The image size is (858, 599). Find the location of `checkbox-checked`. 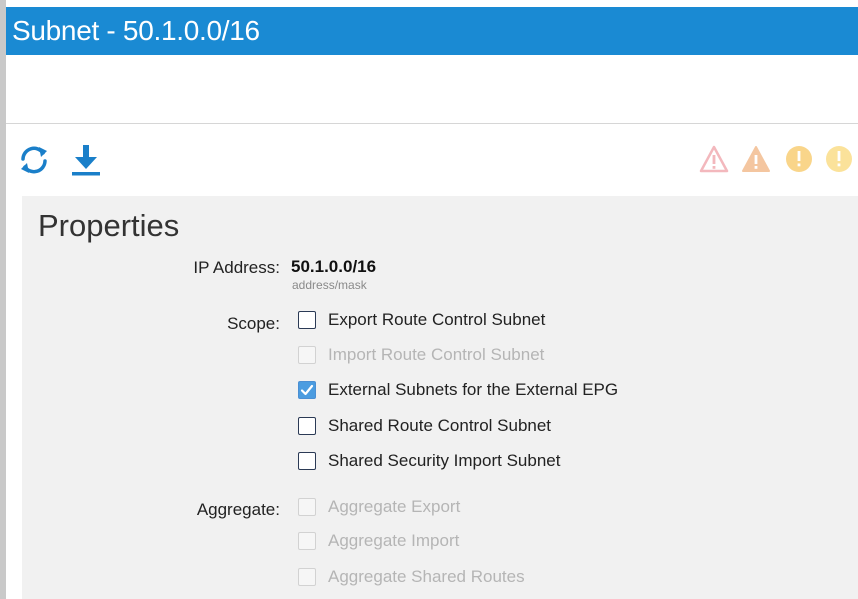

checkbox-checked is located at coordinates (307, 390).